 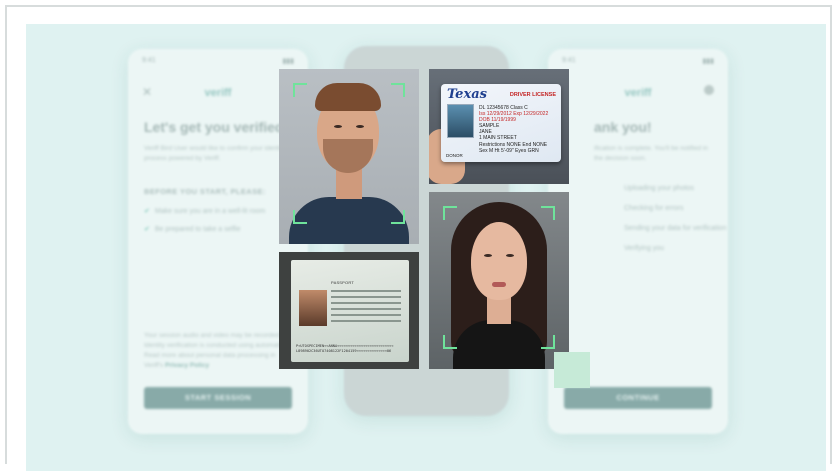 What do you see at coordinates (709, 90) in the screenshot?
I see `gear-icon` at bounding box center [709, 90].